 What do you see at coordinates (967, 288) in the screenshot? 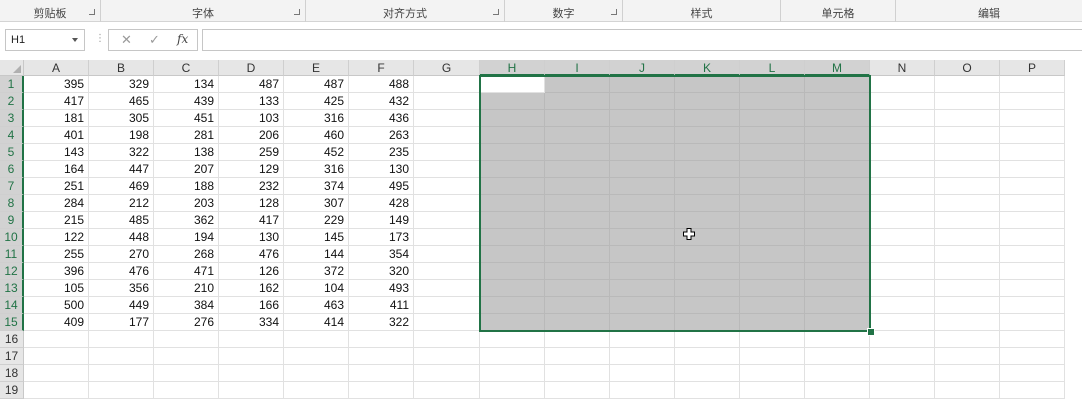
I see `cell-o13` at bounding box center [967, 288].